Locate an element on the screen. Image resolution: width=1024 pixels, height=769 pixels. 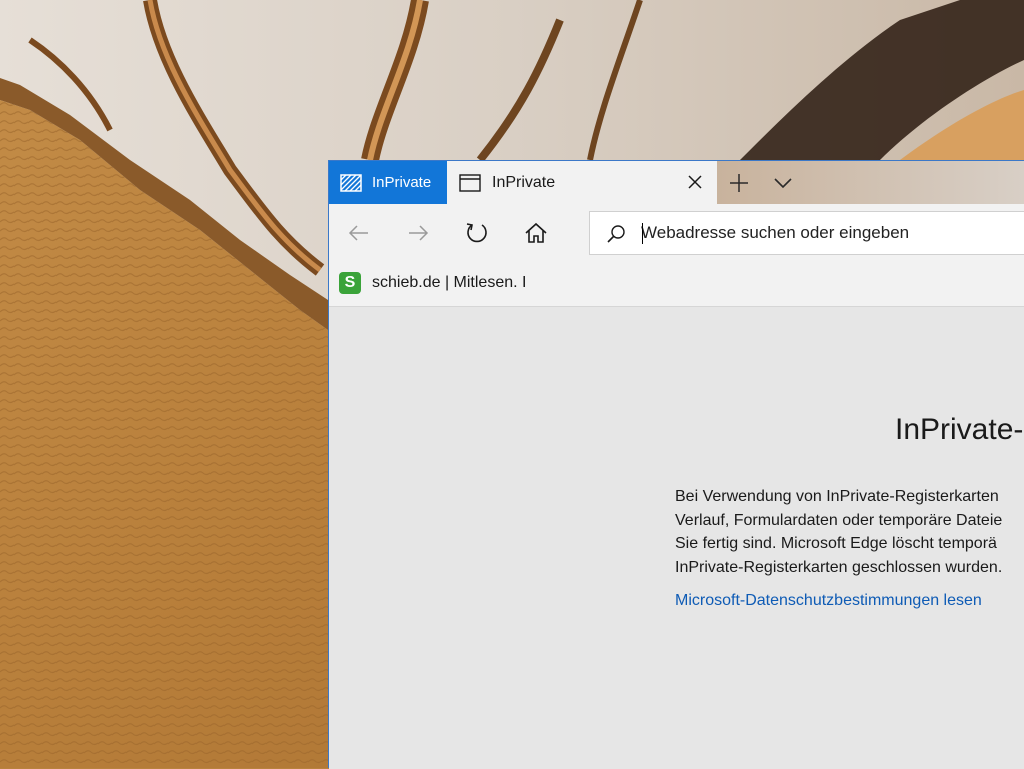
chevron-down-icon is located at coordinates (783, 183).